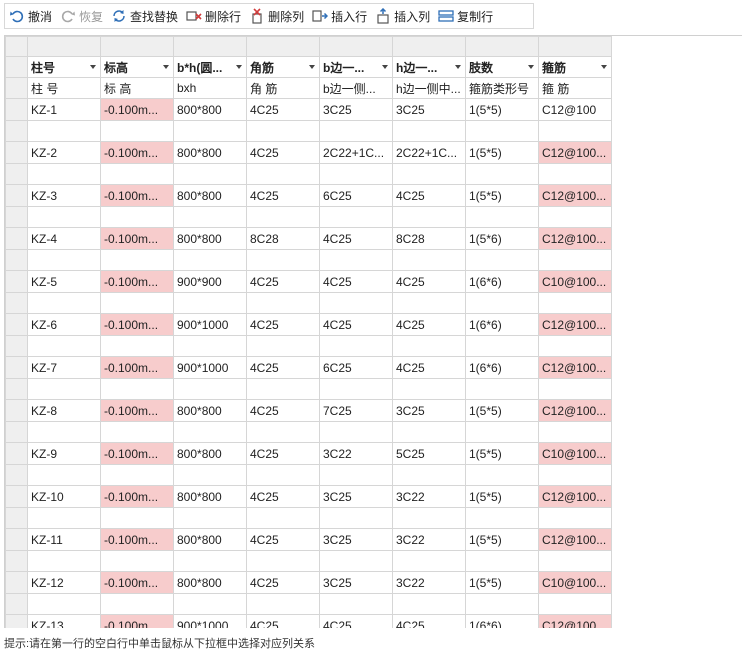 This screenshot has height=661, width=742. Describe the element at coordinates (64, 539) in the screenshot. I see `table-cell: KZ-11` at that location.